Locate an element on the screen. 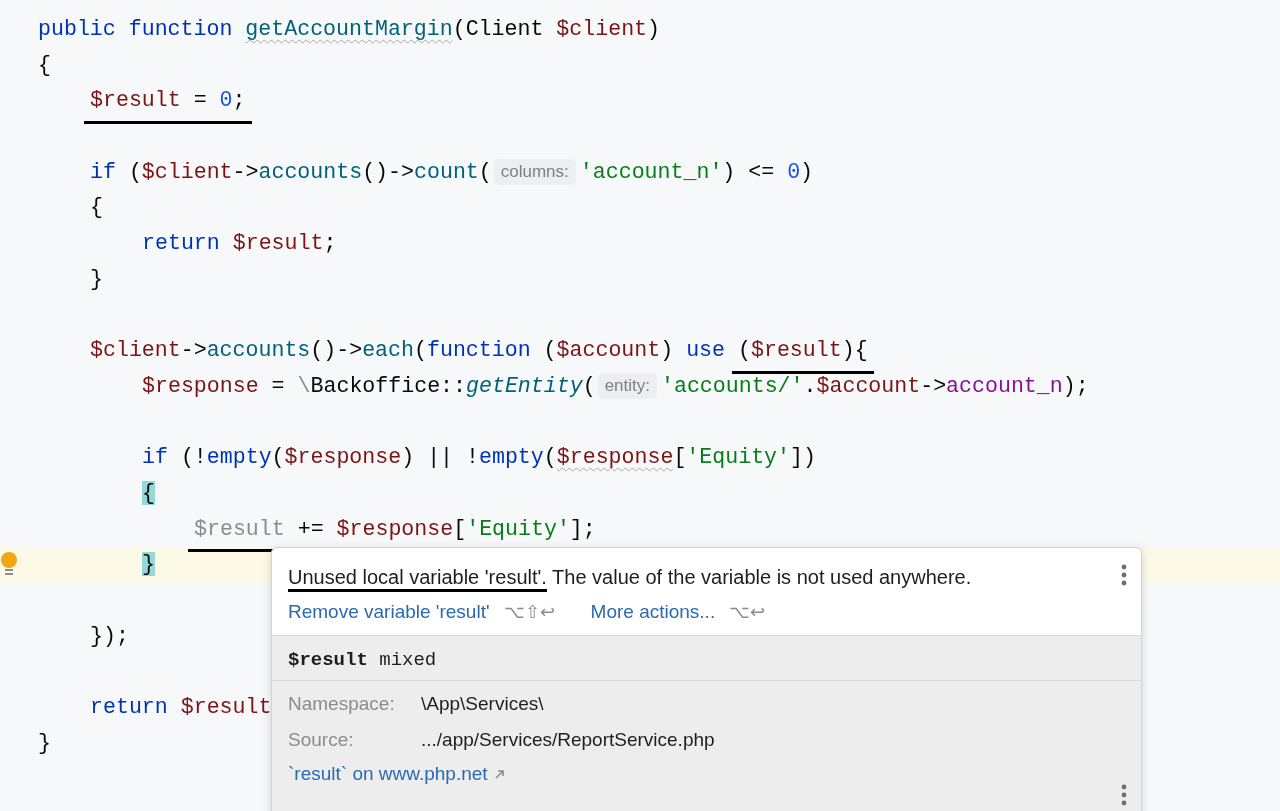 The image size is (1280, 811). code-text: ) <= is located at coordinates (749, 171).